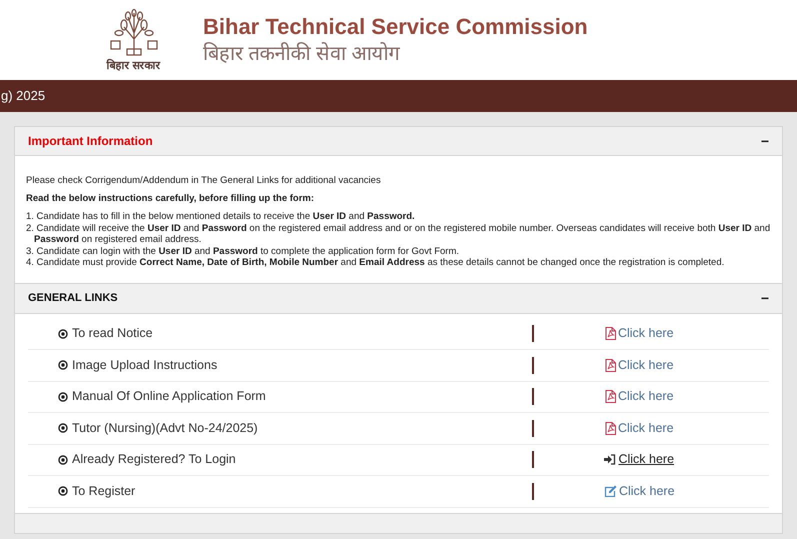  I want to click on instruction-item: 4. Candidate must provide Correct Name, Date of Birth, Mobile Number and Email Address as these details cannot be changed once the registration is completed., so click(376, 262).